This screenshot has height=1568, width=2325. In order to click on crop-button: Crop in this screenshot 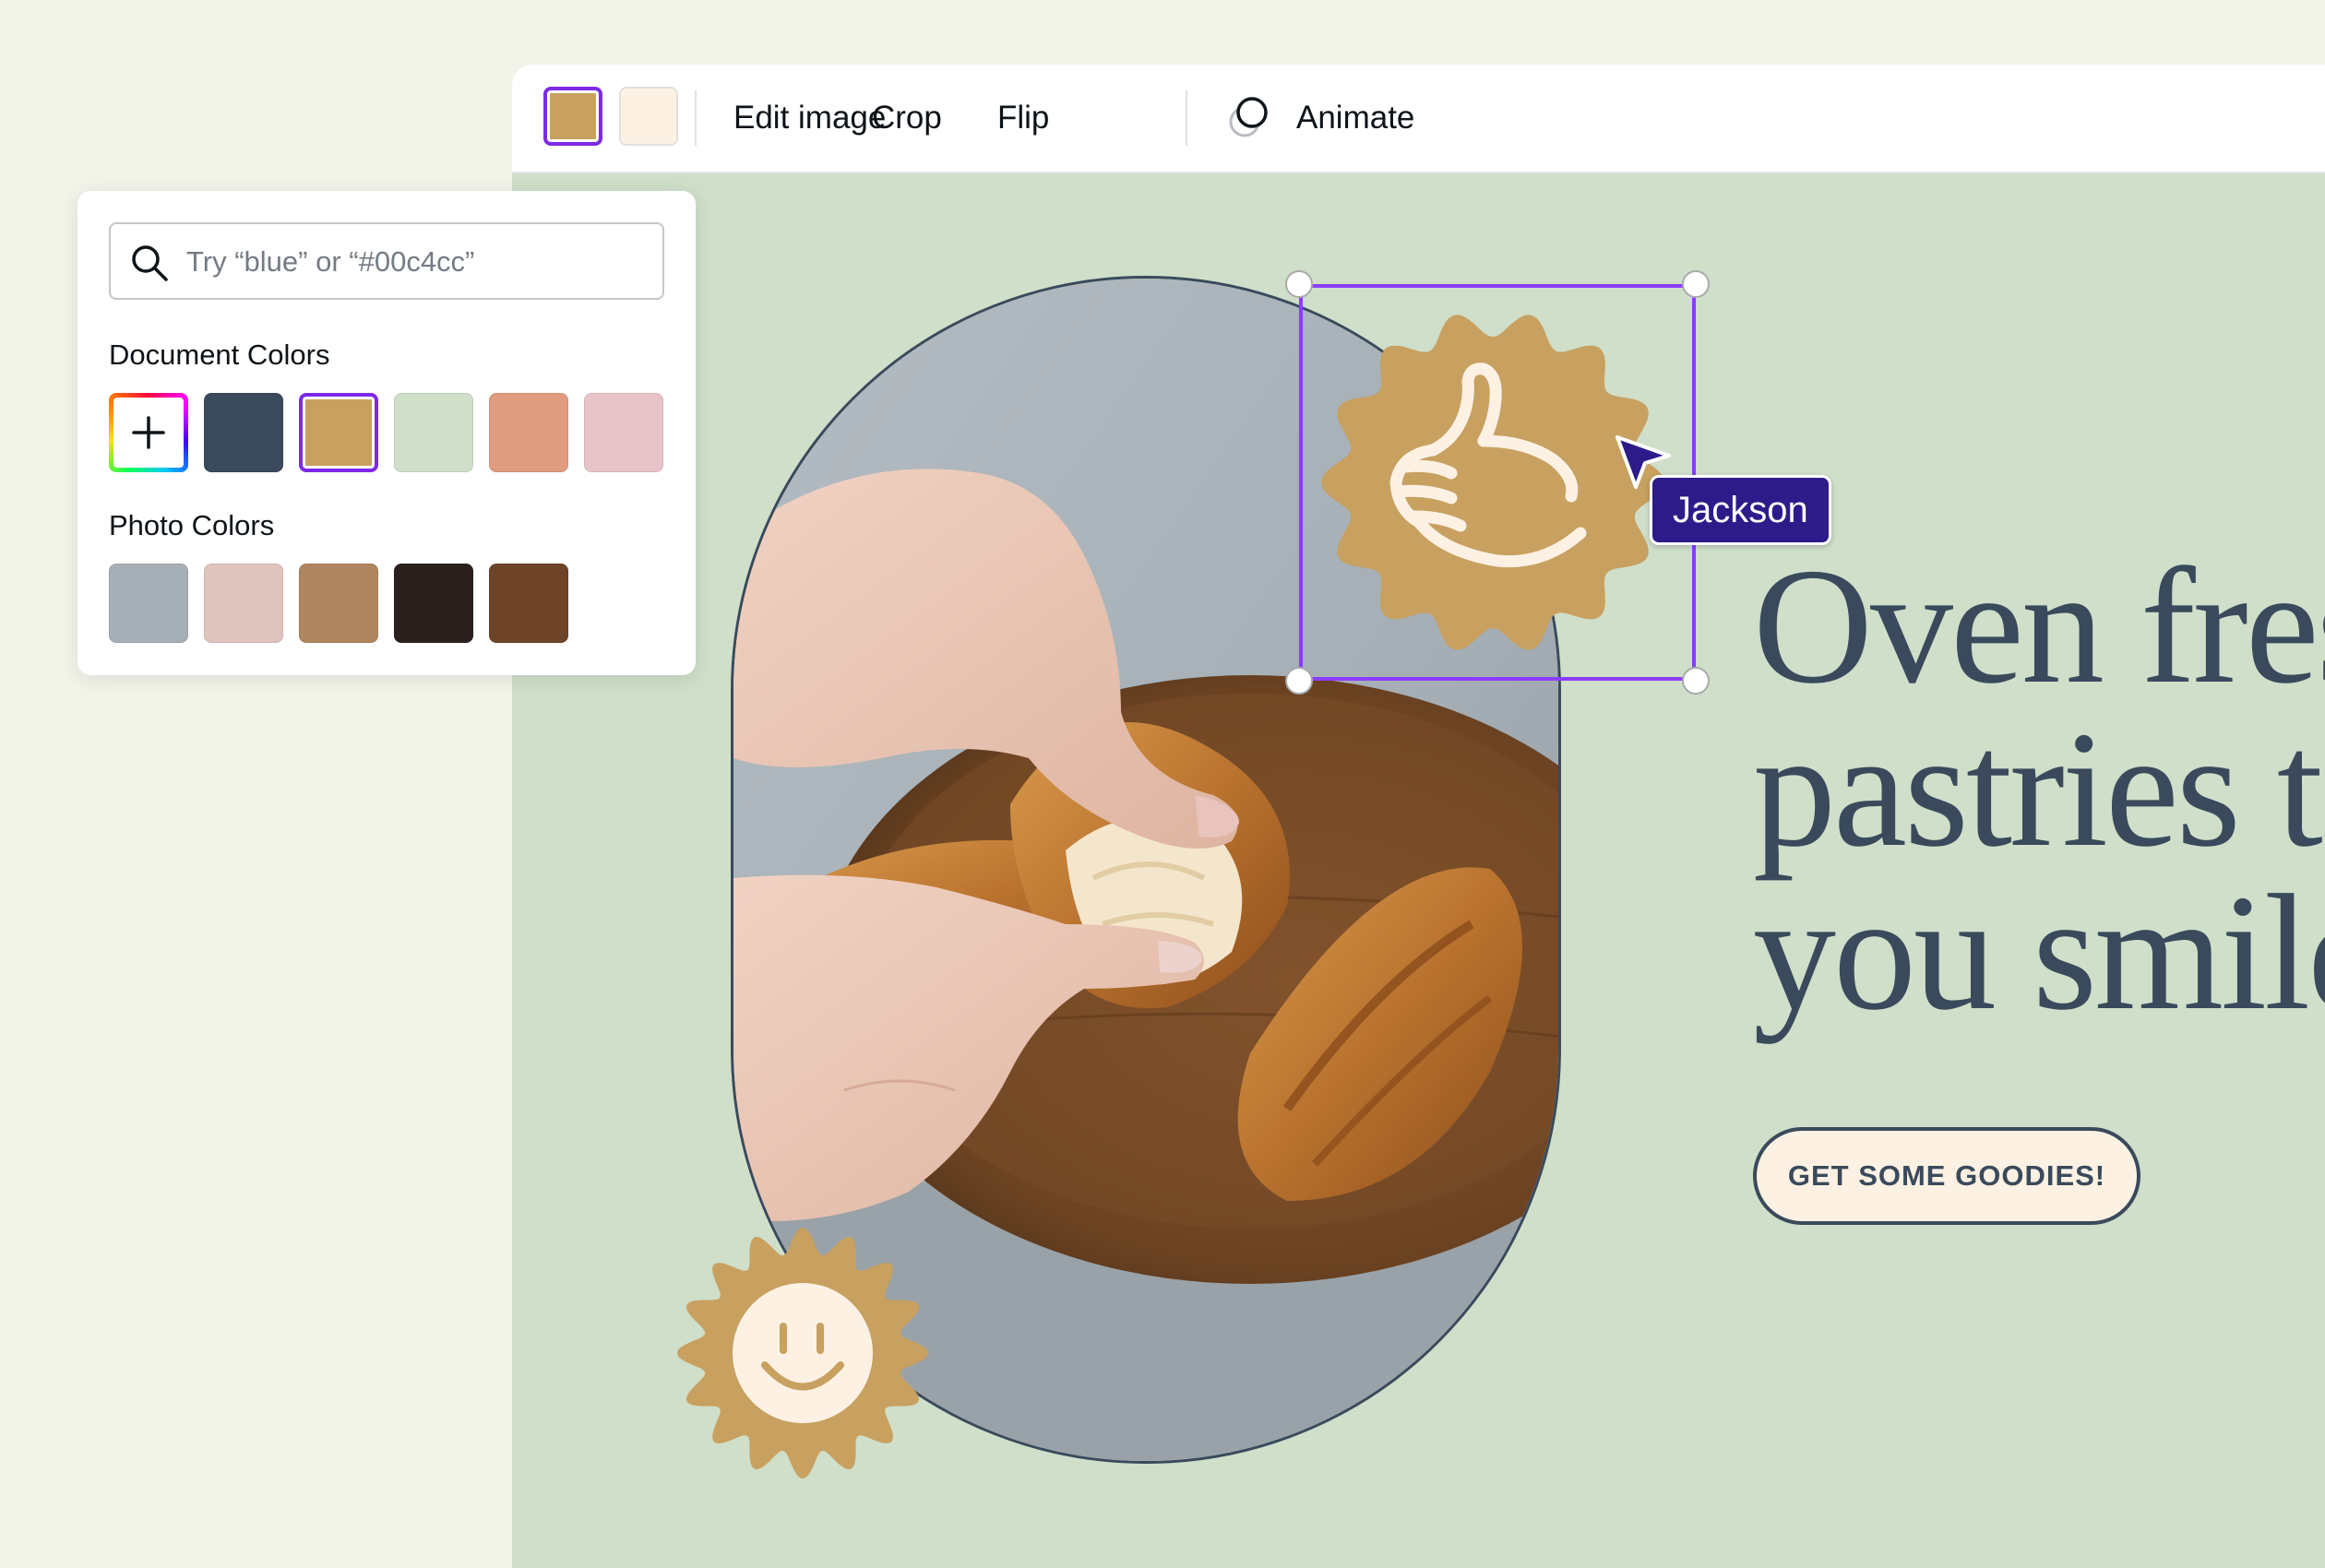, I will do `click(907, 118)`.